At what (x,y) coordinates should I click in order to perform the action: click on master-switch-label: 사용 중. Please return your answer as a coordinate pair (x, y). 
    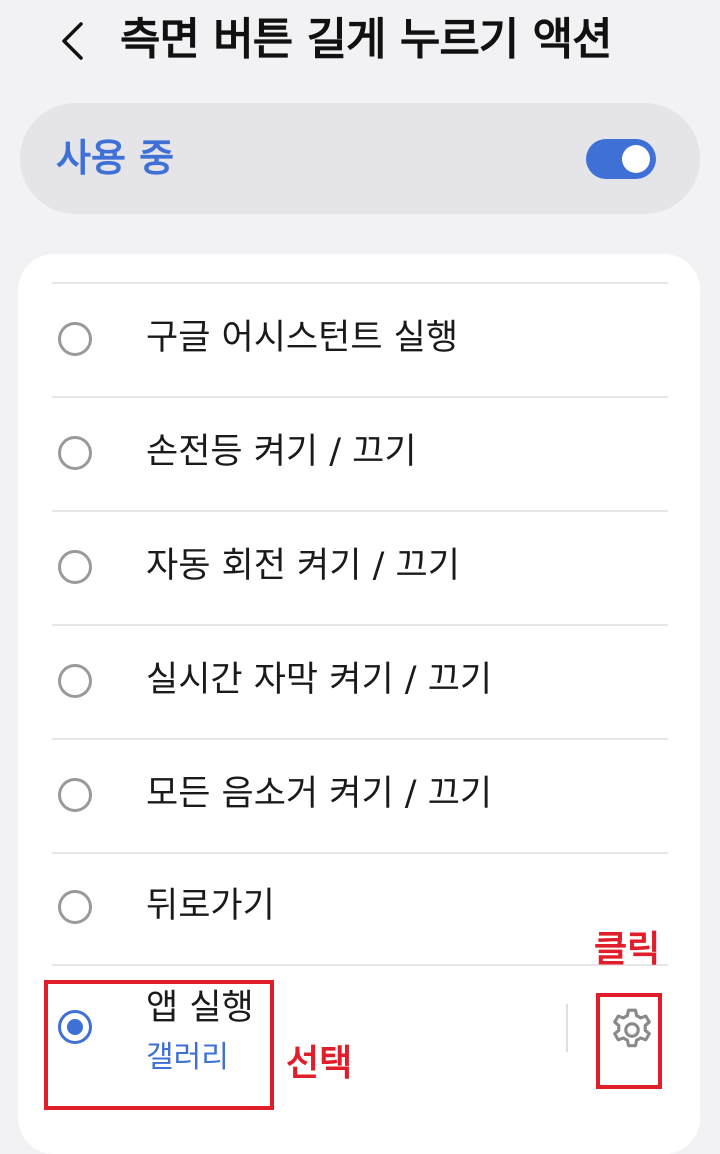
    Looking at the image, I should click on (115, 158).